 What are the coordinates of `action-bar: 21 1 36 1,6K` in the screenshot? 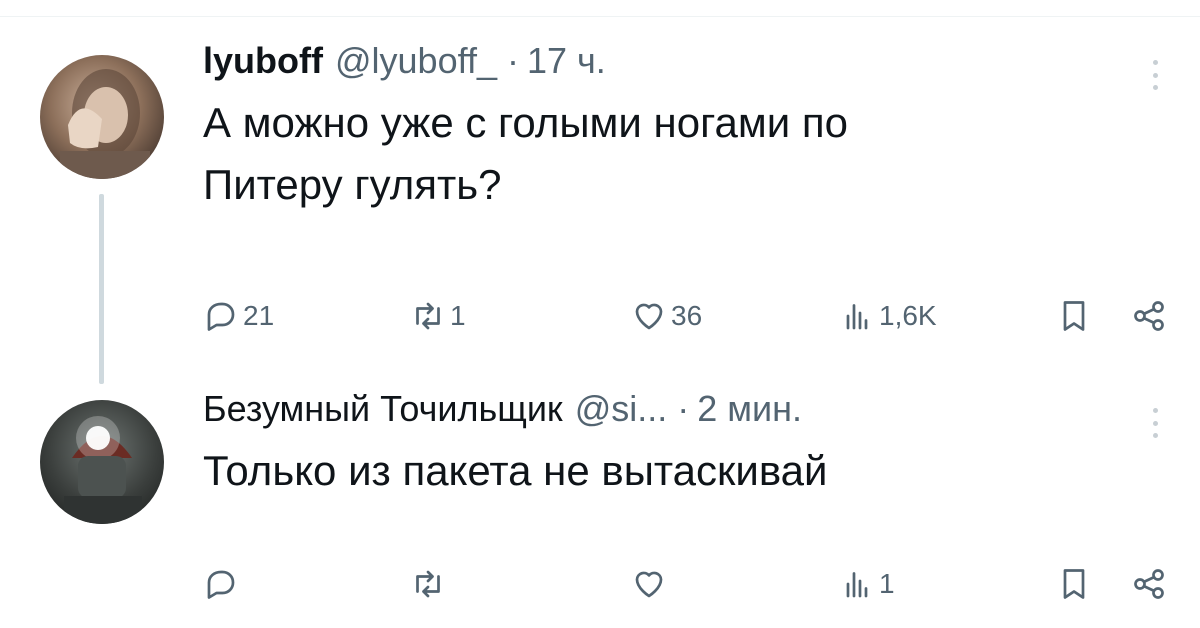 It's located at (686, 316).